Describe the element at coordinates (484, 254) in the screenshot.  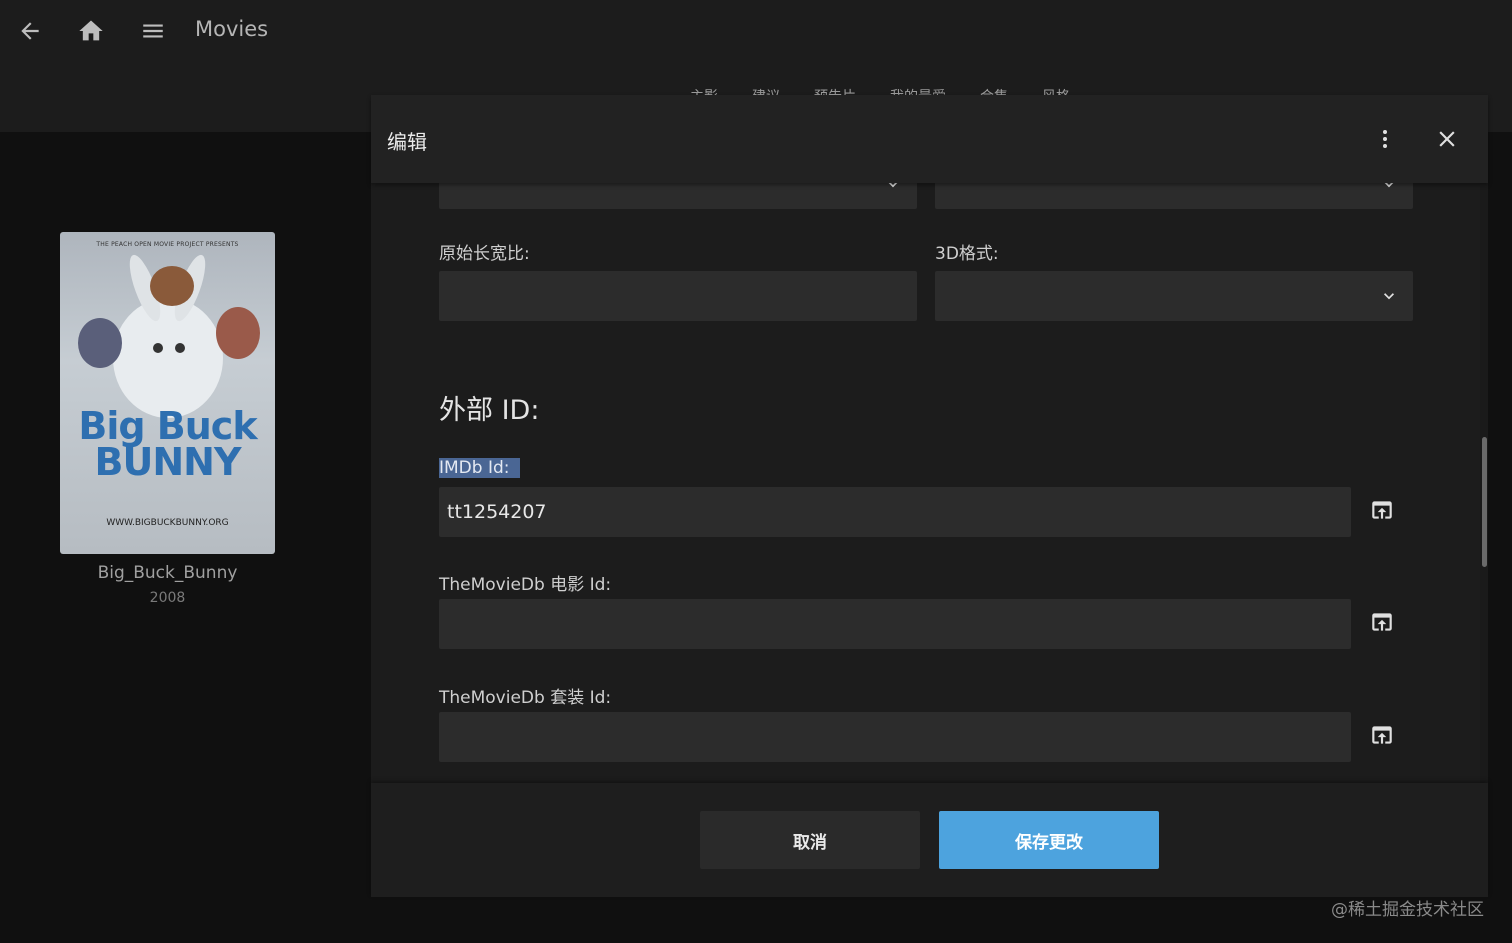
I see `aspect-ratio-label: 原始长宽比:` at that location.